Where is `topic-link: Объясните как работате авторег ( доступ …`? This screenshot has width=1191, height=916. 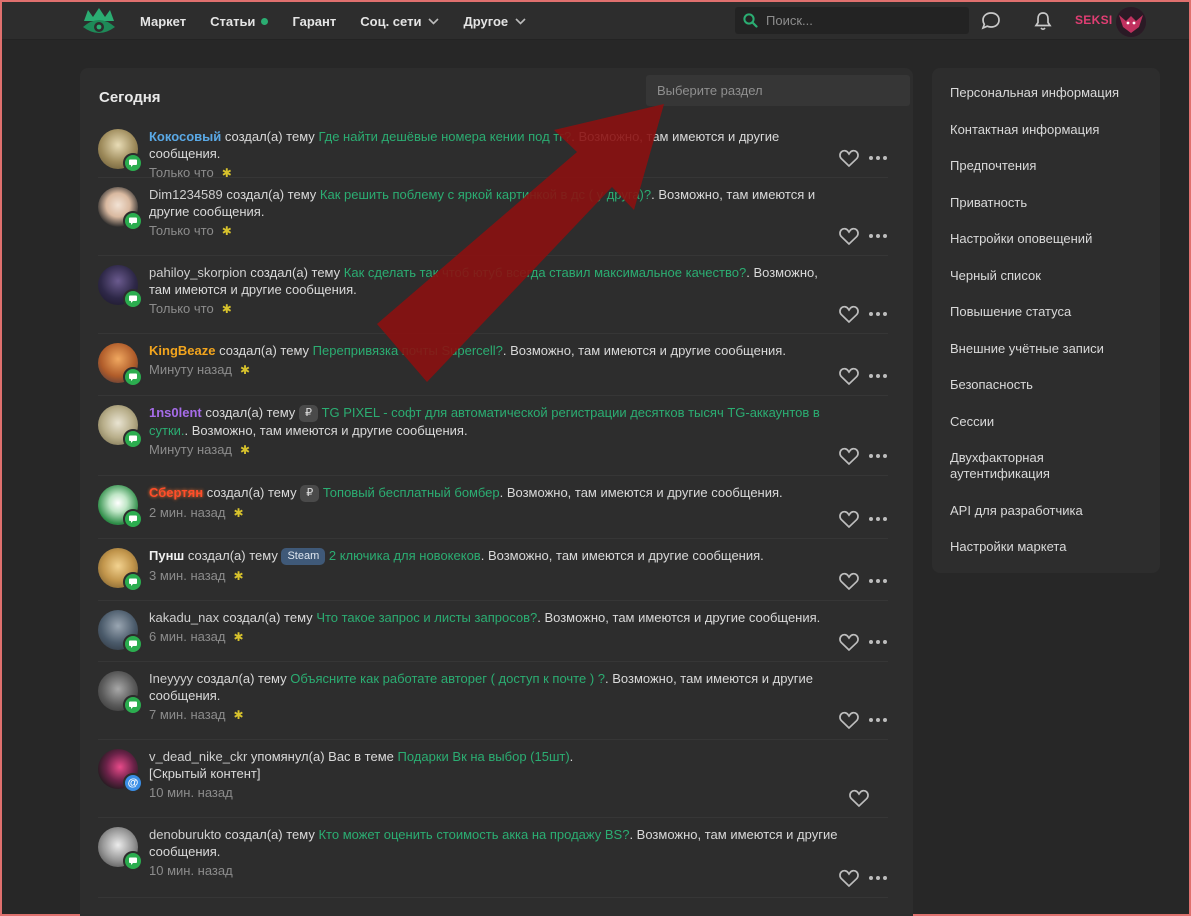
topic-link: Объясните как работате авторег ( доступ … is located at coordinates (447, 678).